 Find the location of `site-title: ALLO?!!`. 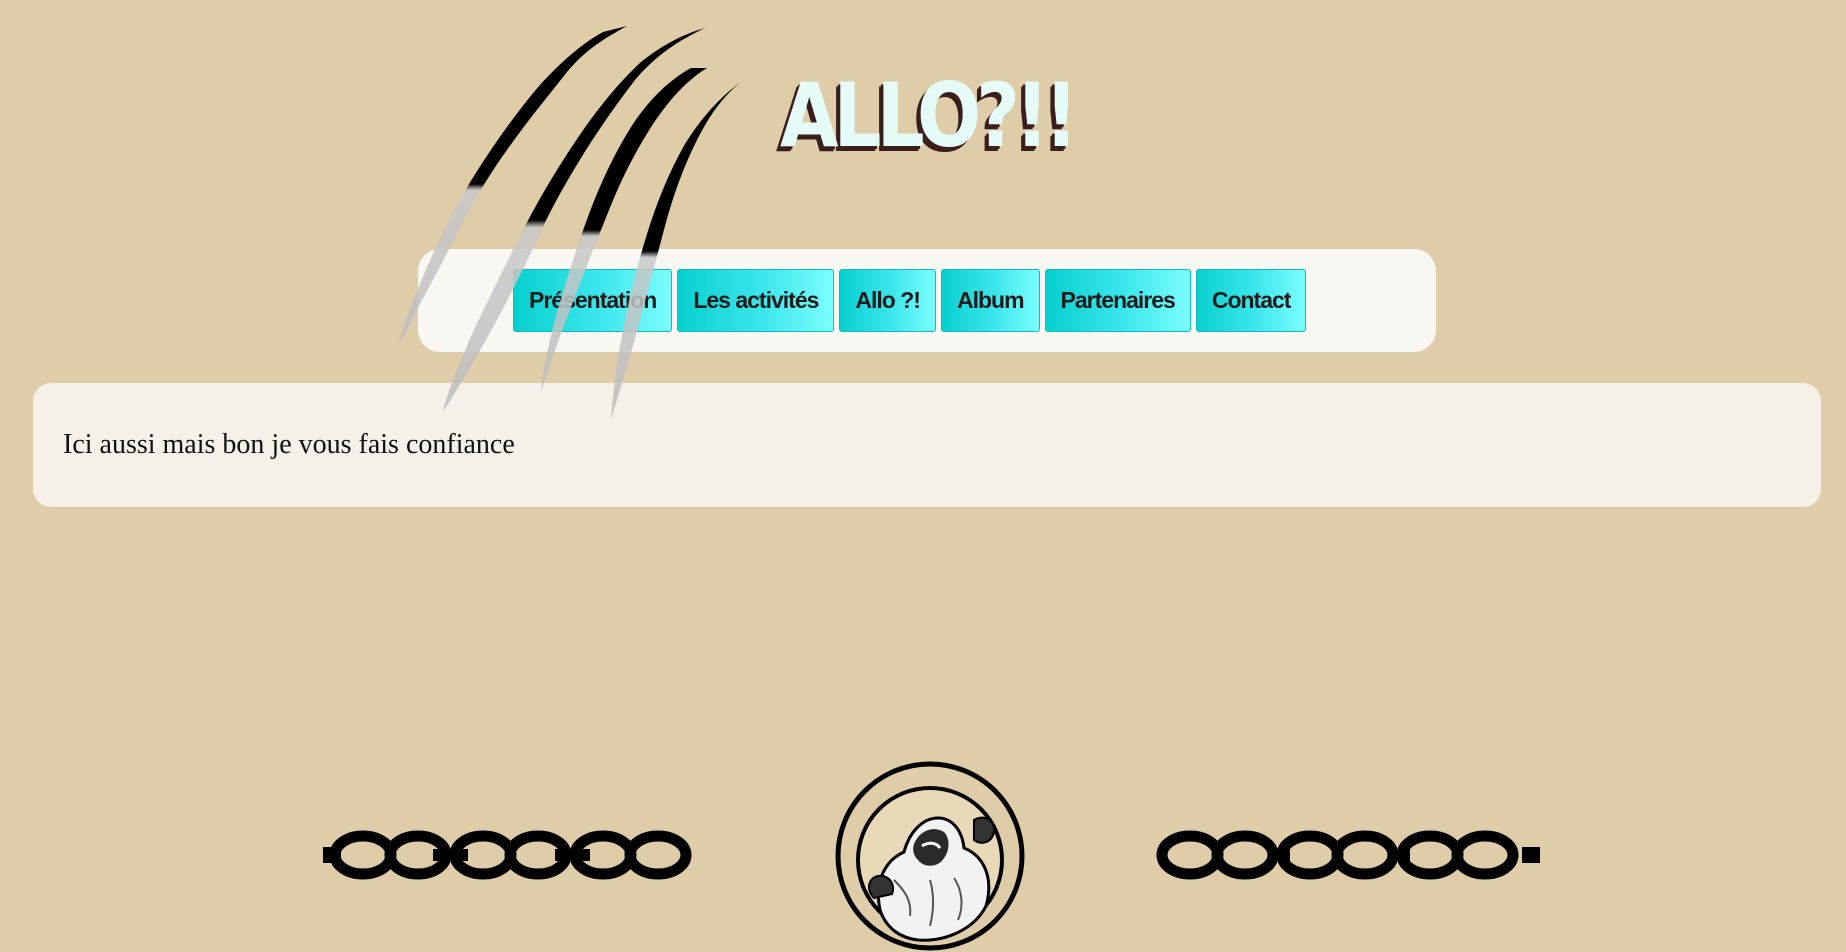

site-title: ALLO?!! is located at coordinates (929, 115).